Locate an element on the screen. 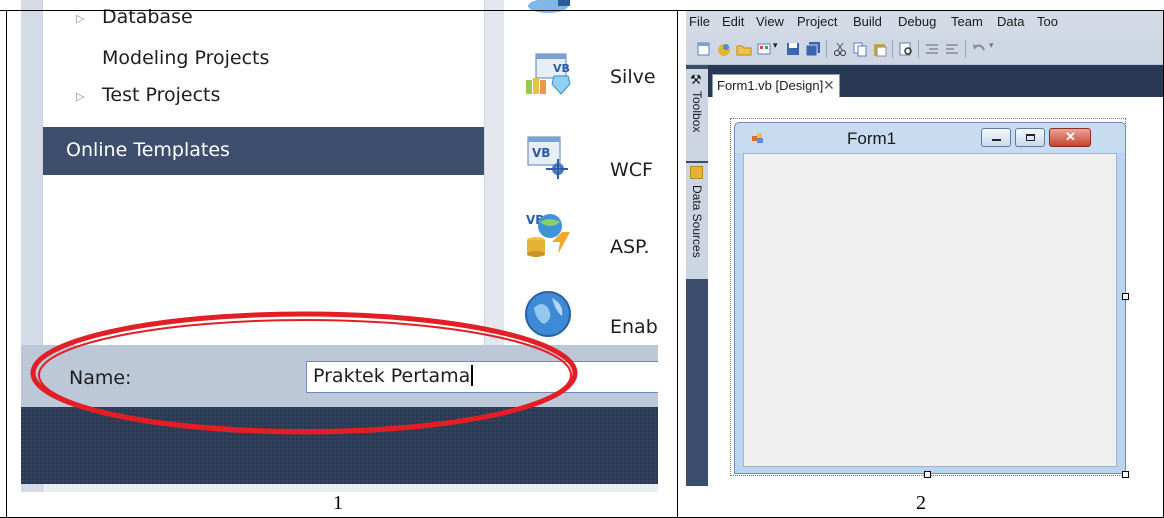 This screenshot has height=518, width=1164. table-border-left is located at coordinates (6, 264).